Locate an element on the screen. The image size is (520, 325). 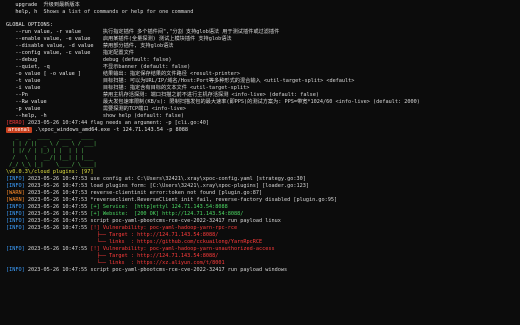
version-line: \v0.0.3\/cloud plugins: [97] is located at coordinates (49, 172).